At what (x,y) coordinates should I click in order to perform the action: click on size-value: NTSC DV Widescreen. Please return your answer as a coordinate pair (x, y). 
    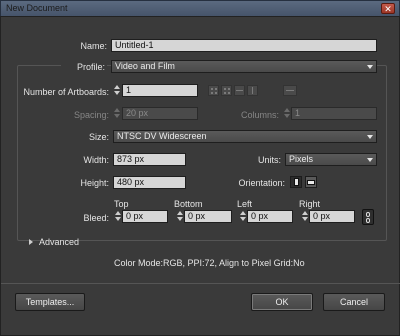
    Looking at the image, I should click on (162, 136).